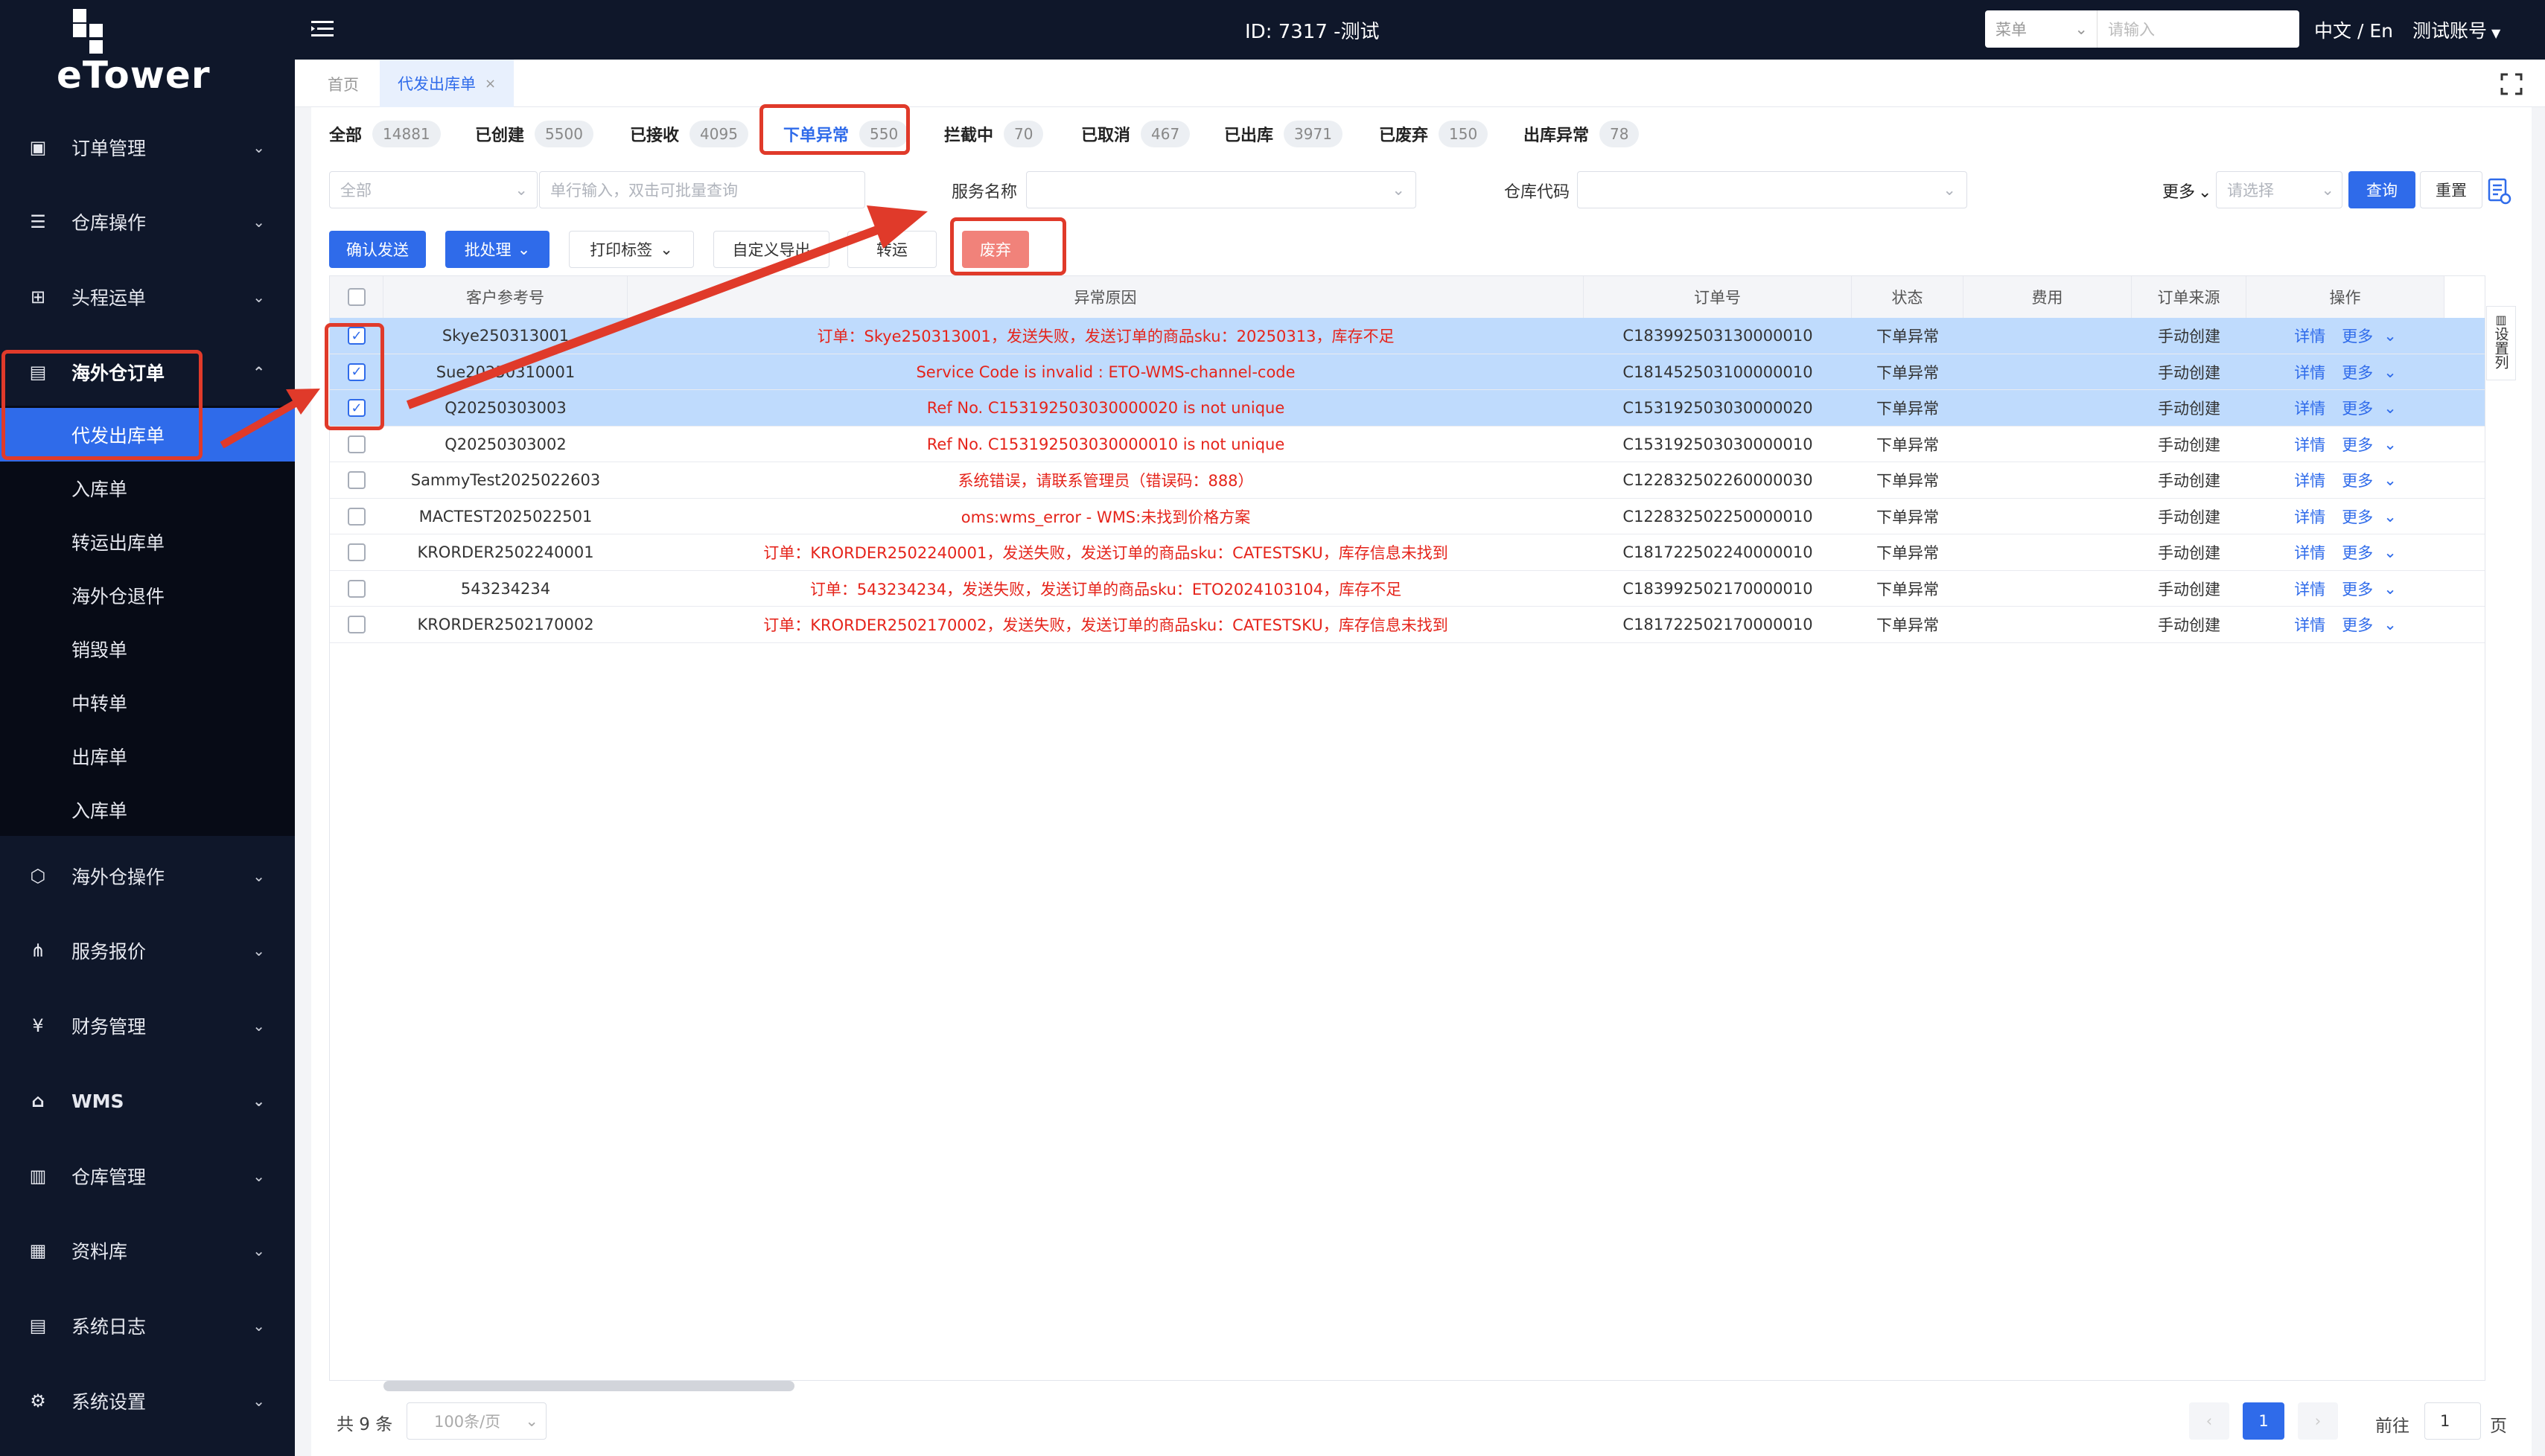 The width and height of the screenshot is (2545, 1456). Describe the element at coordinates (2452, 1421) in the screenshot. I see `goto-page-input: 1` at that location.